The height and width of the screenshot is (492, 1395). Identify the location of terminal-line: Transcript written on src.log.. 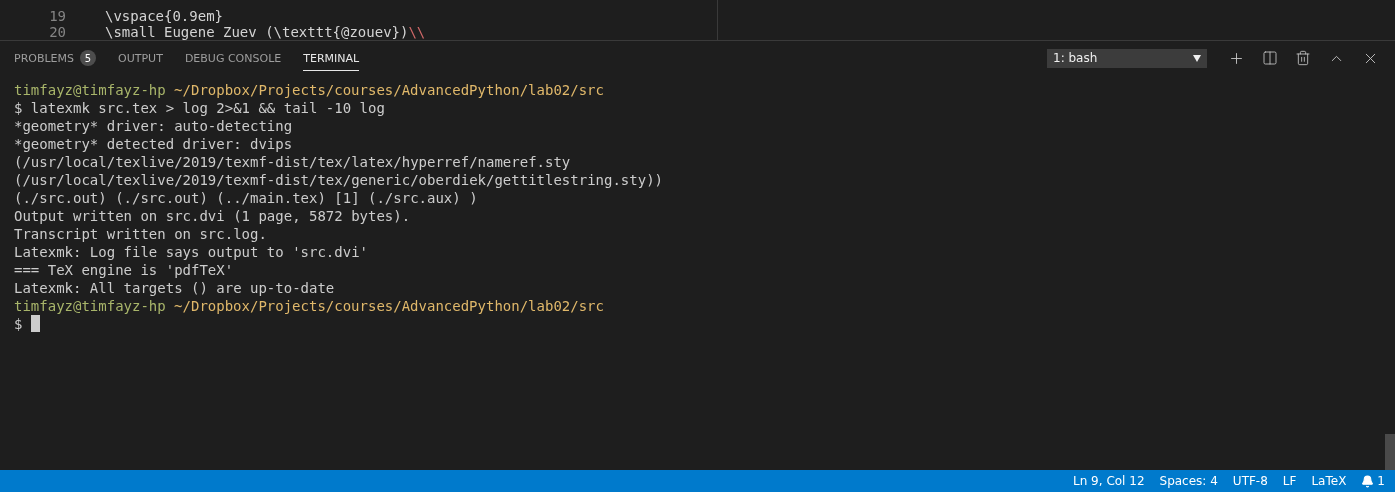
(140, 234).